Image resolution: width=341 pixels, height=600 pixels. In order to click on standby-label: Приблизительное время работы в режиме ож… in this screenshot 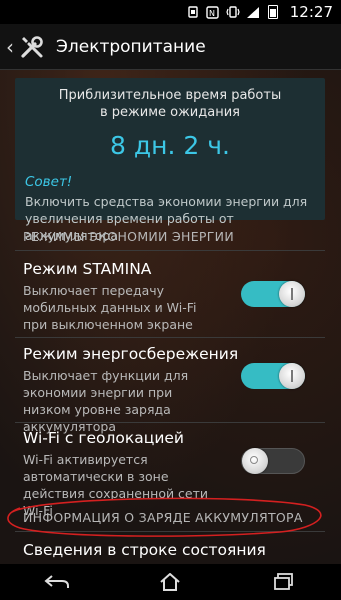, I will do `click(170, 104)`.